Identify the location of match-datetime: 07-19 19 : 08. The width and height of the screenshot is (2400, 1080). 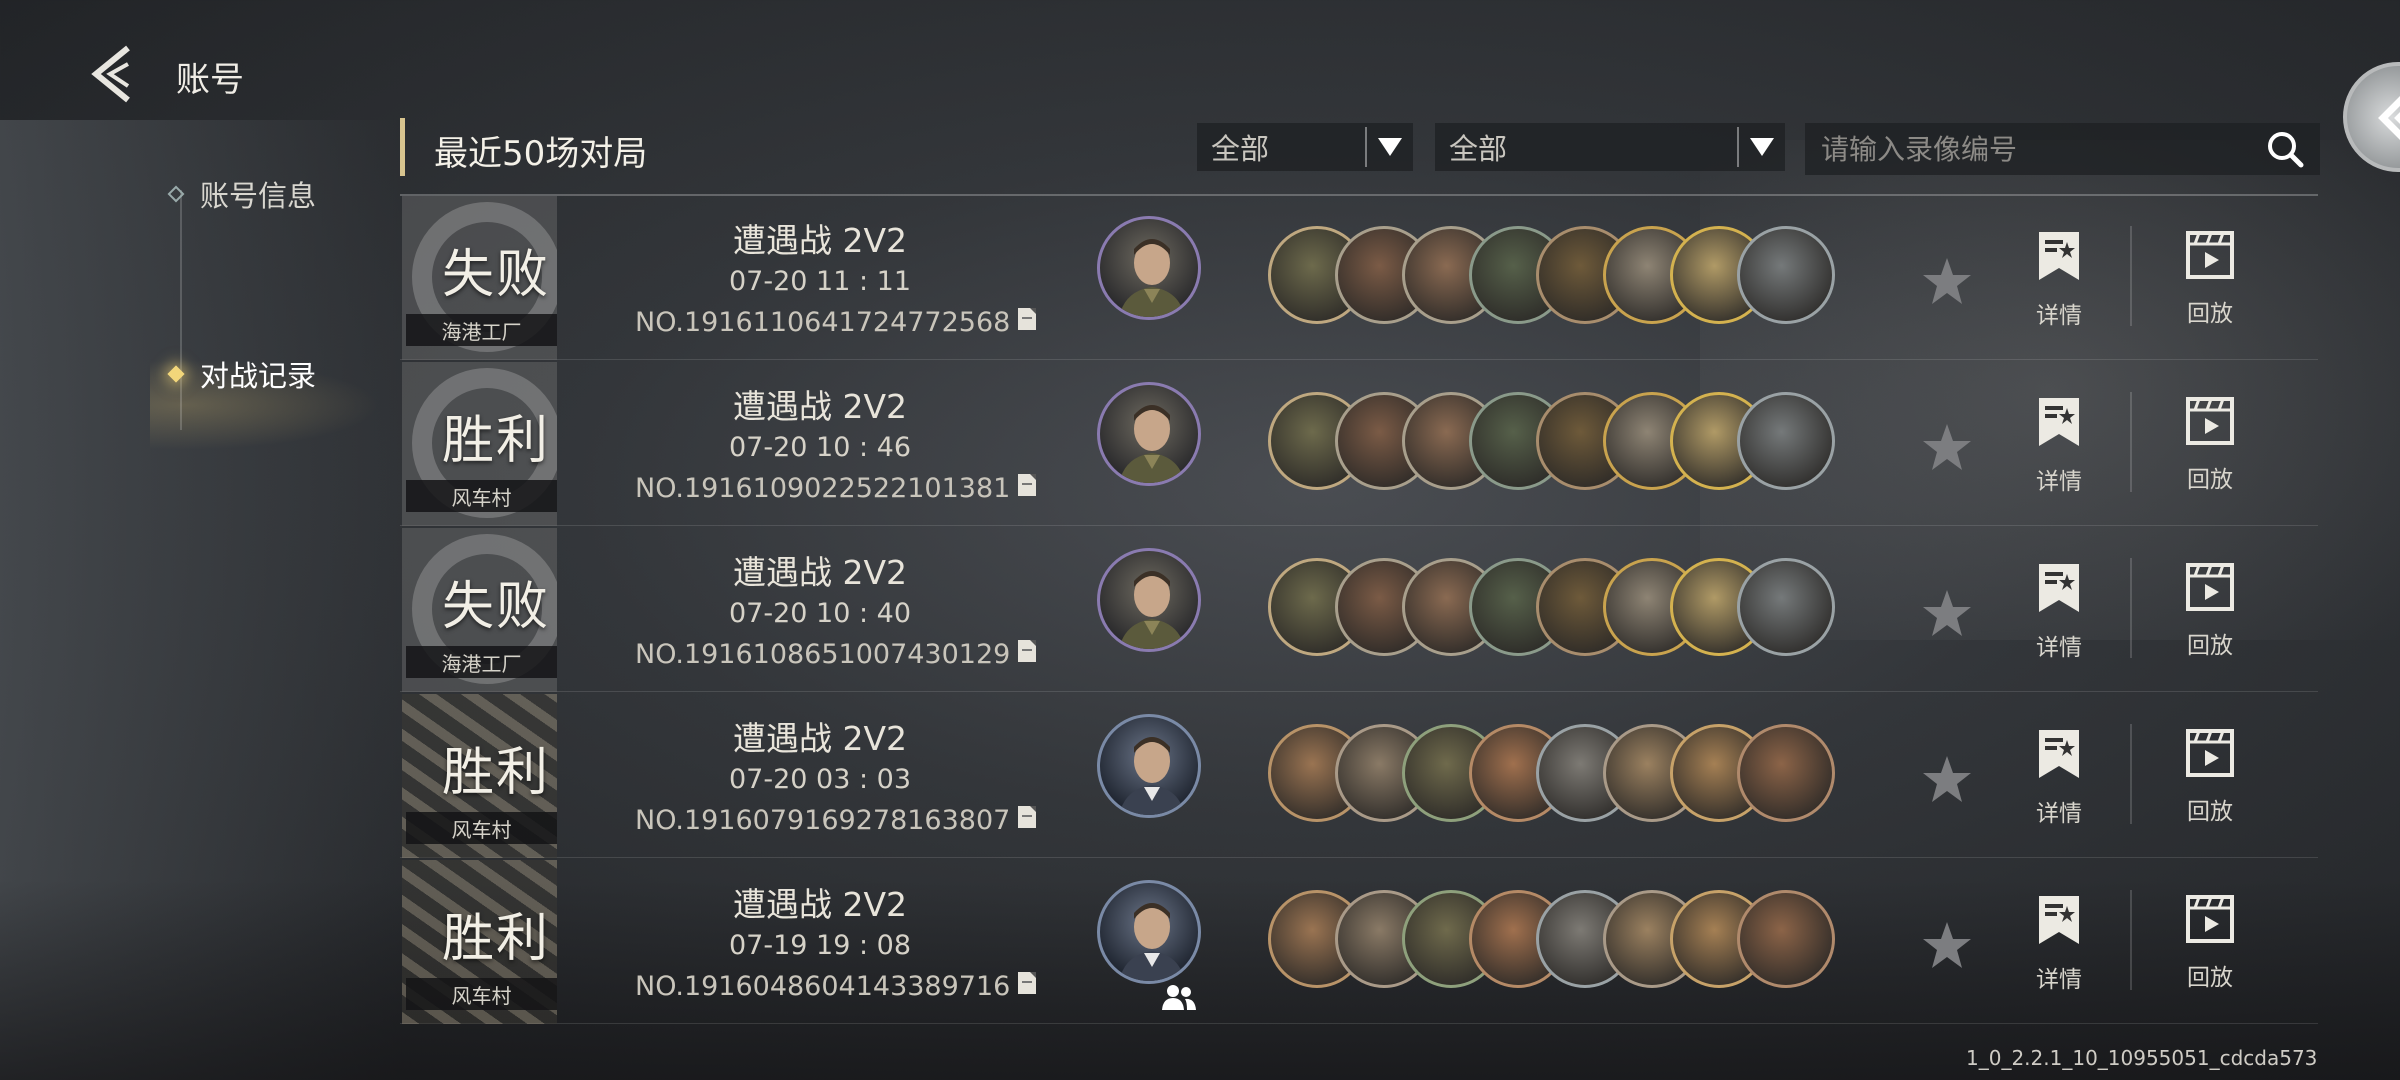
(819, 945).